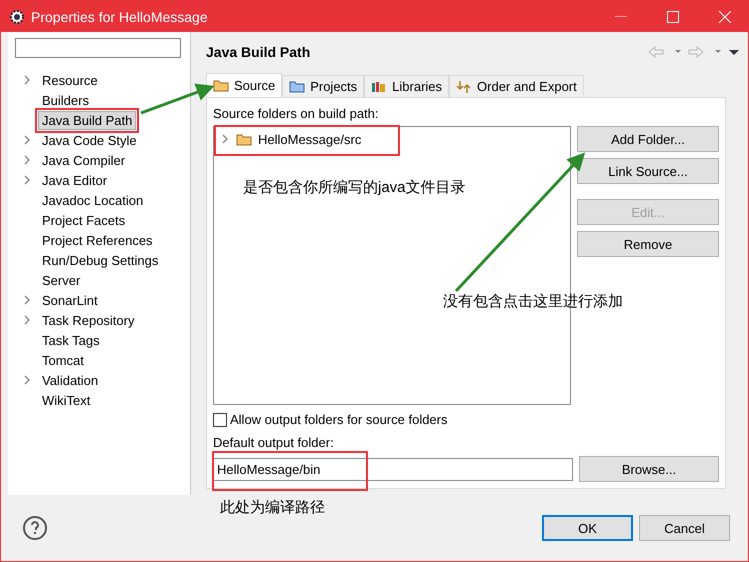 Image resolution: width=749 pixels, height=562 pixels. Describe the element at coordinates (61, 280) in the screenshot. I see `sidebar-item: Server` at that location.